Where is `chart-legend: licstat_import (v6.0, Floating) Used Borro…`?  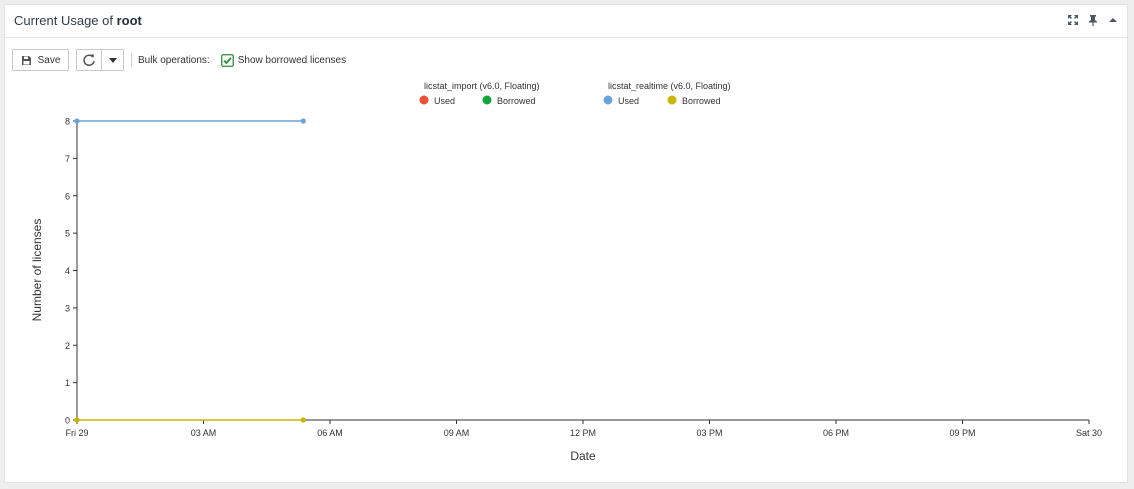
chart-legend: licstat_import (v6.0, Floating) Used Borro… is located at coordinates (575, 93).